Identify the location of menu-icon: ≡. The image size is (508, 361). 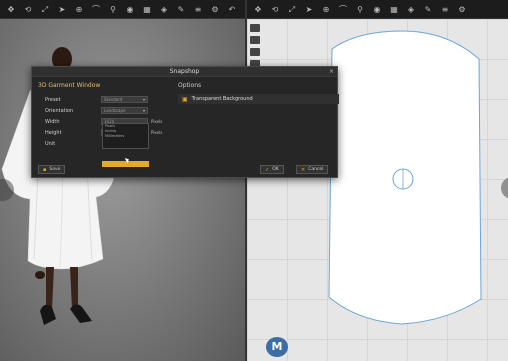
(198, 9).